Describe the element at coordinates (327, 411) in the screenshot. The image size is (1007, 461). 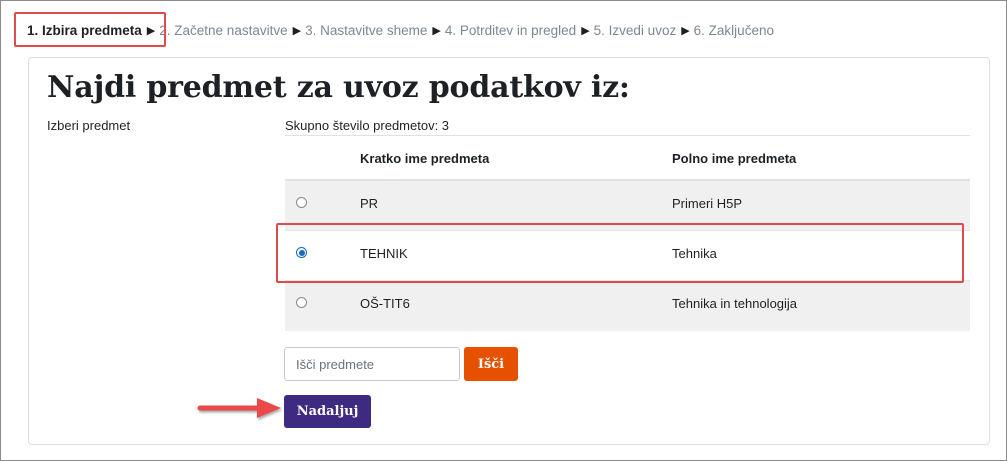
I see `continue-button: Nadaljuj` at that location.